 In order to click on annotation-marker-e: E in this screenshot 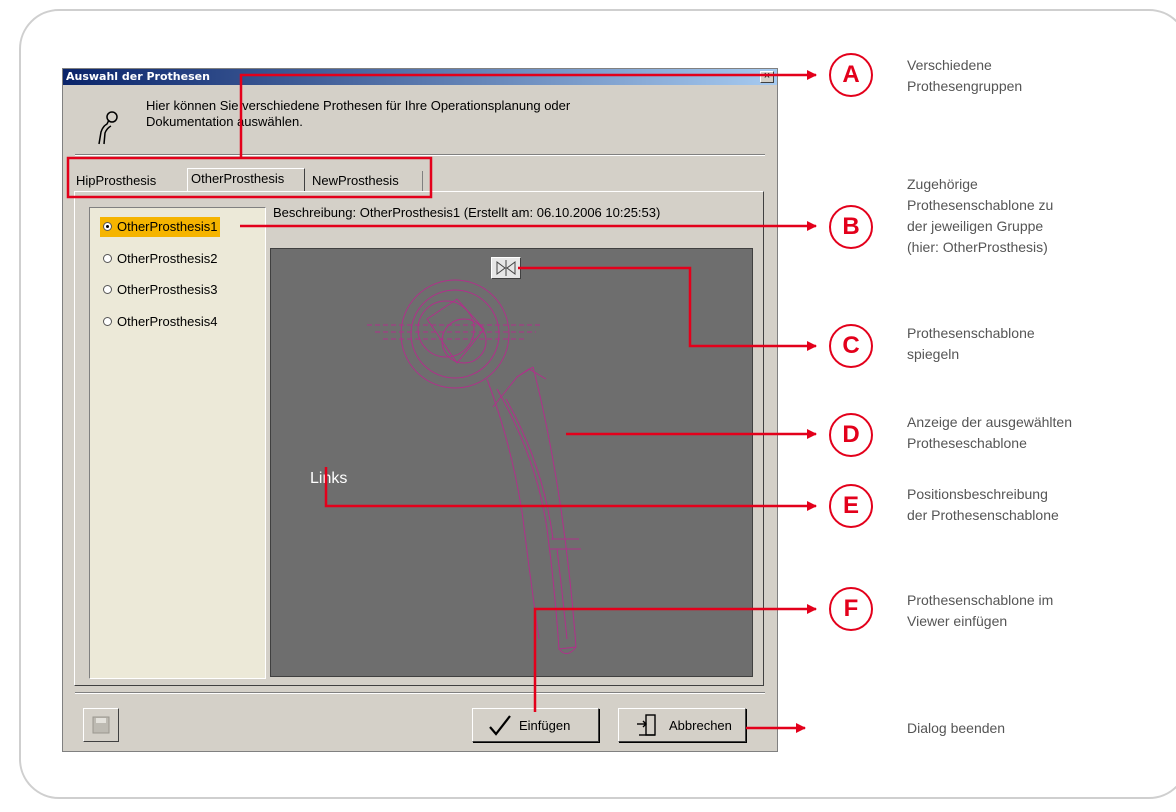, I will do `click(851, 506)`.